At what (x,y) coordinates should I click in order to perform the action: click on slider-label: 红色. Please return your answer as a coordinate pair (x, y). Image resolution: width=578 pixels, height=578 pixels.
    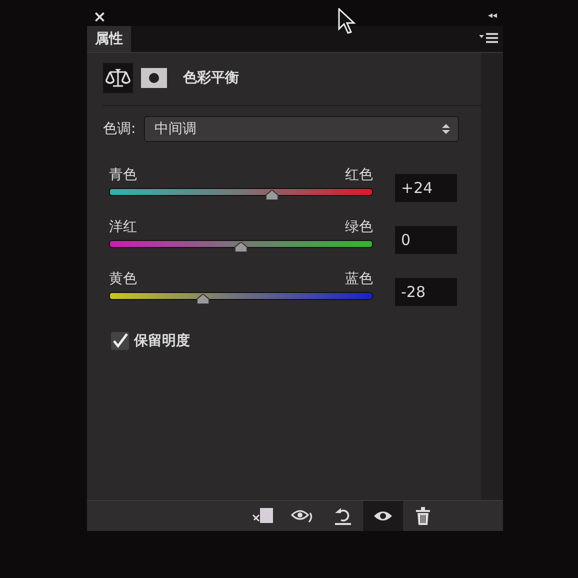
    Looking at the image, I should click on (359, 175).